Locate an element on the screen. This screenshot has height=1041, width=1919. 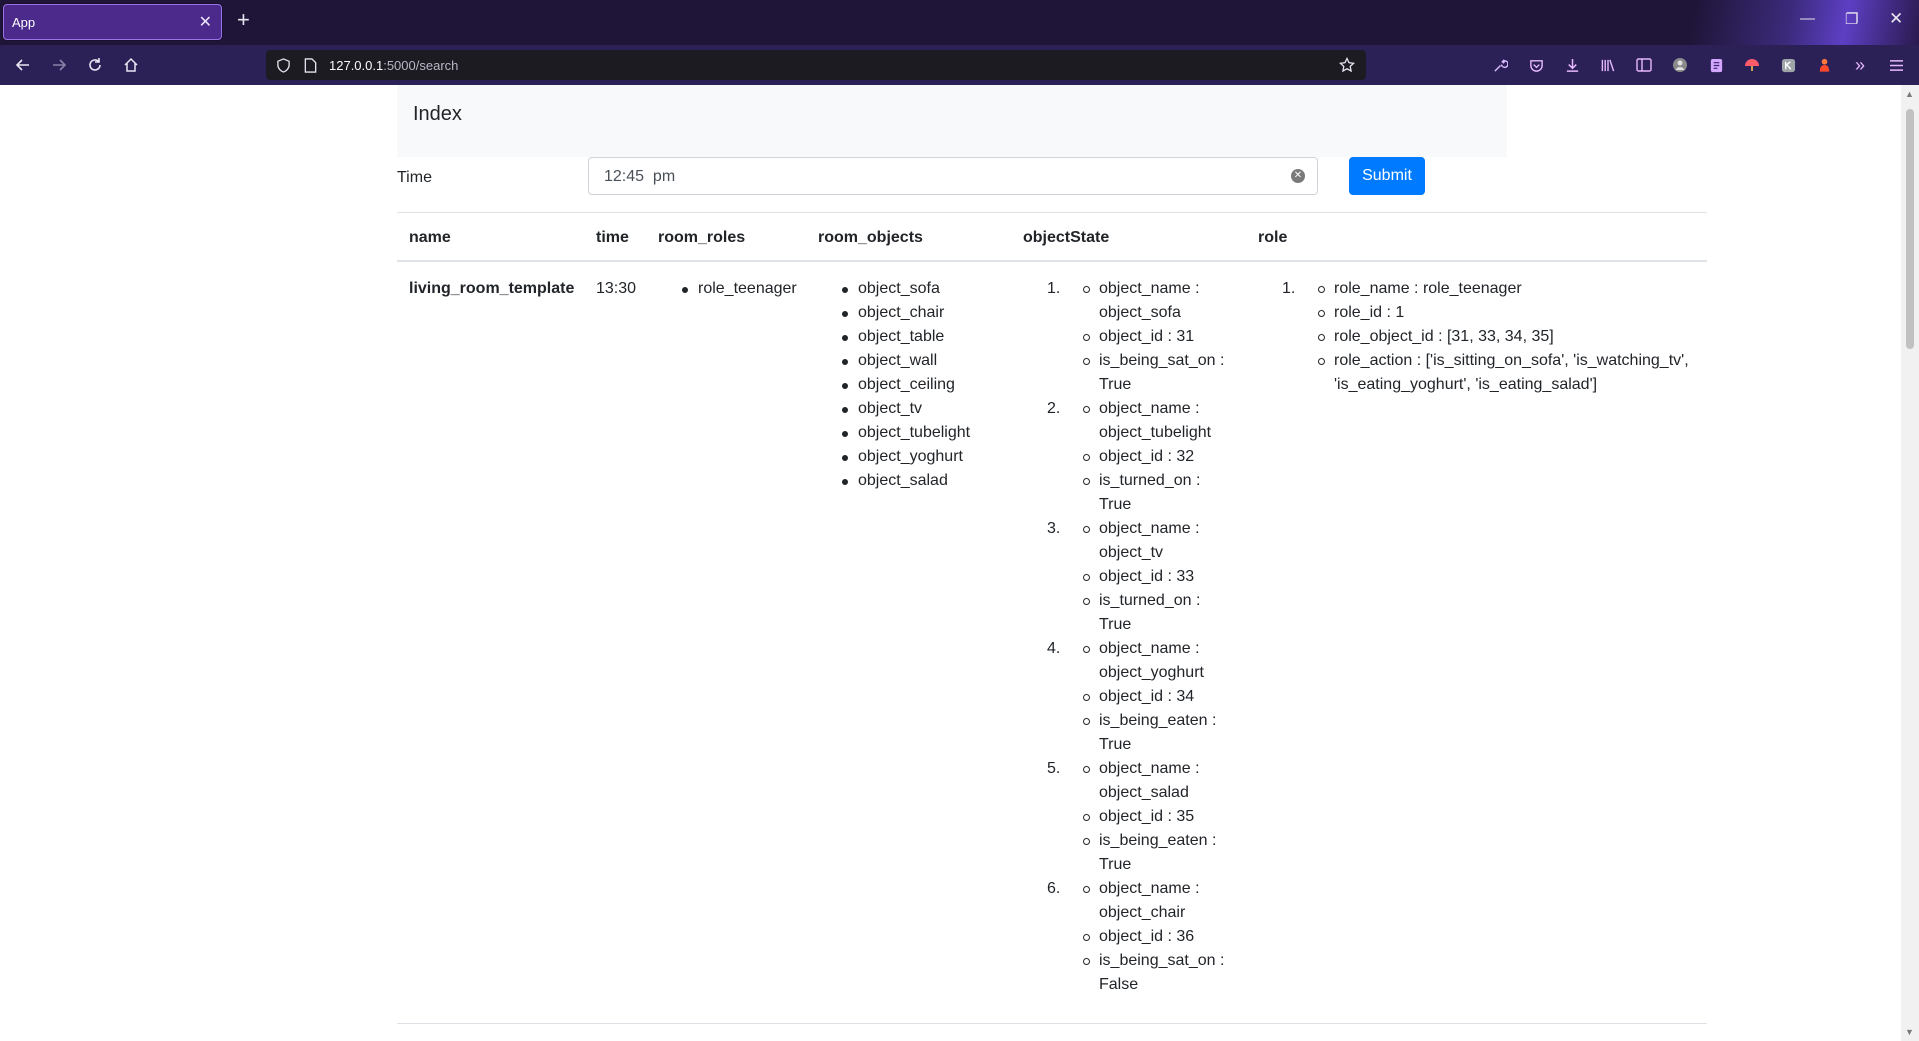
scrollbar-thumb is located at coordinates (1910, 229).